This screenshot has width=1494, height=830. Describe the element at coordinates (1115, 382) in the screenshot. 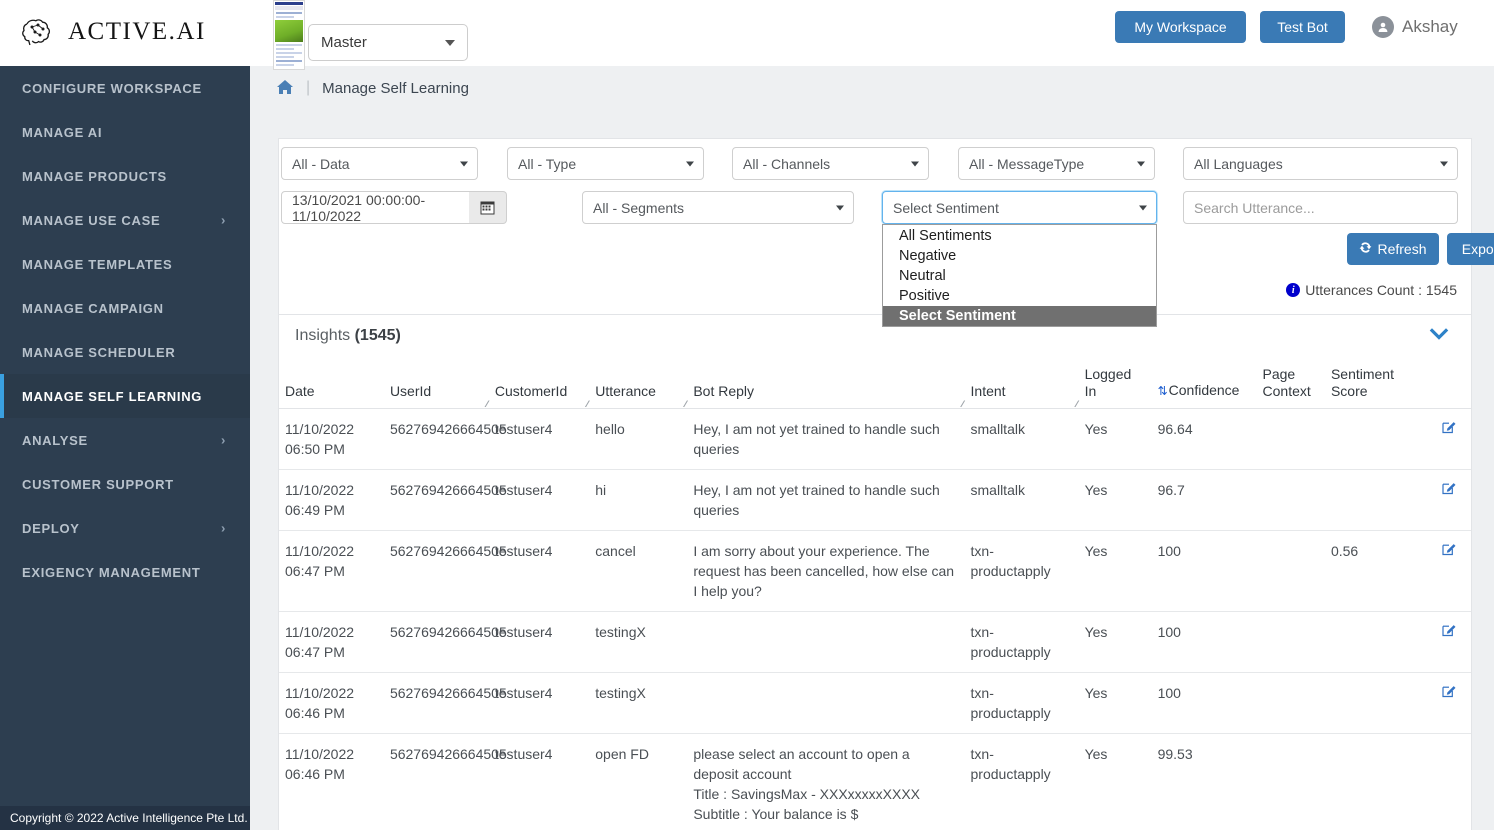

I see `column-header-logged-in: Logged In` at that location.